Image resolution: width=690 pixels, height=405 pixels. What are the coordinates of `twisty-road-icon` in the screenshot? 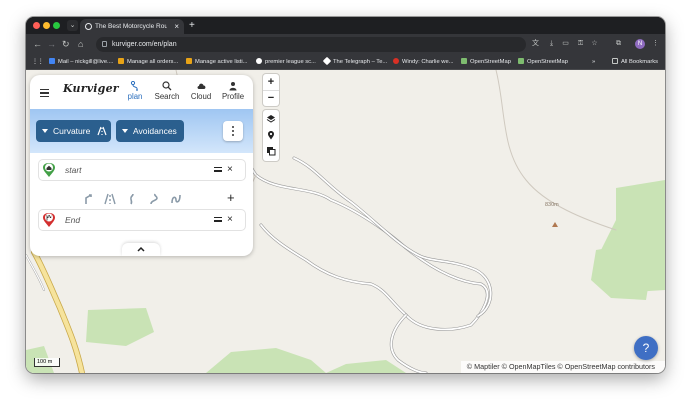 It's located at (176, 199).